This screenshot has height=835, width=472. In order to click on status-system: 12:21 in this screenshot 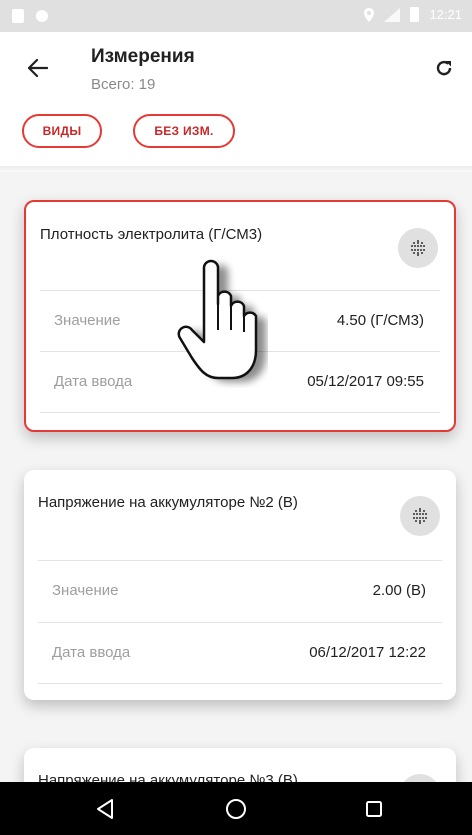, I will do `click(413, 14)`.